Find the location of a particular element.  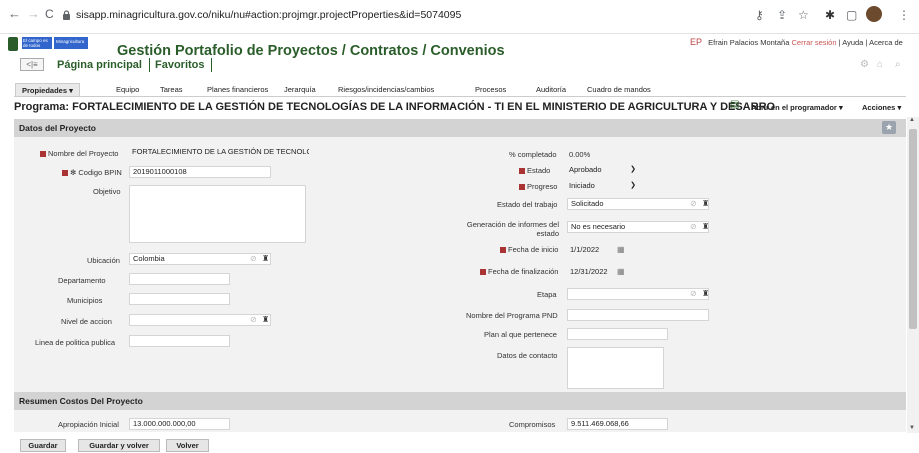

field-label-fin: Fecha de finalización is located at coordinates (519, 271).